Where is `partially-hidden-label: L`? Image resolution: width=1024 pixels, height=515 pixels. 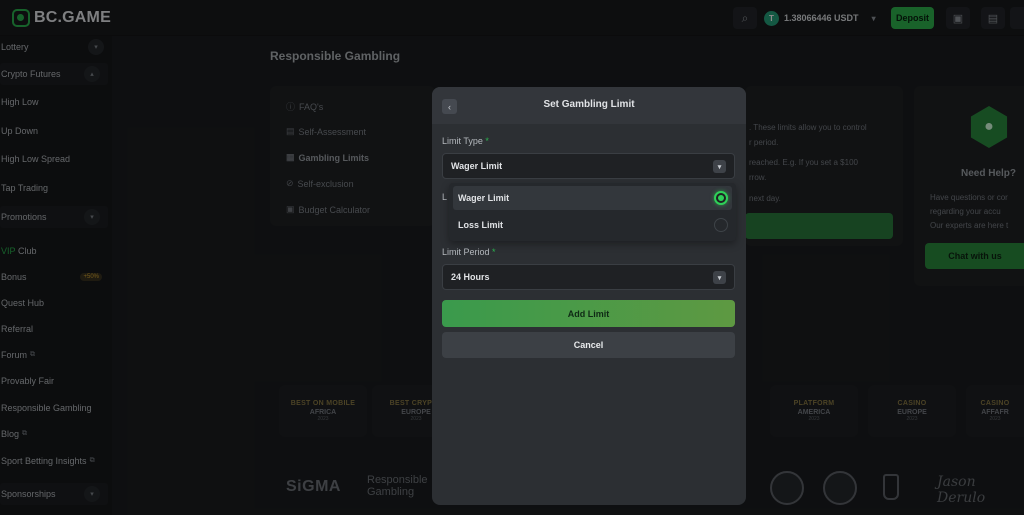 partially-hidden-label: L is located at coordinates (445, 197).